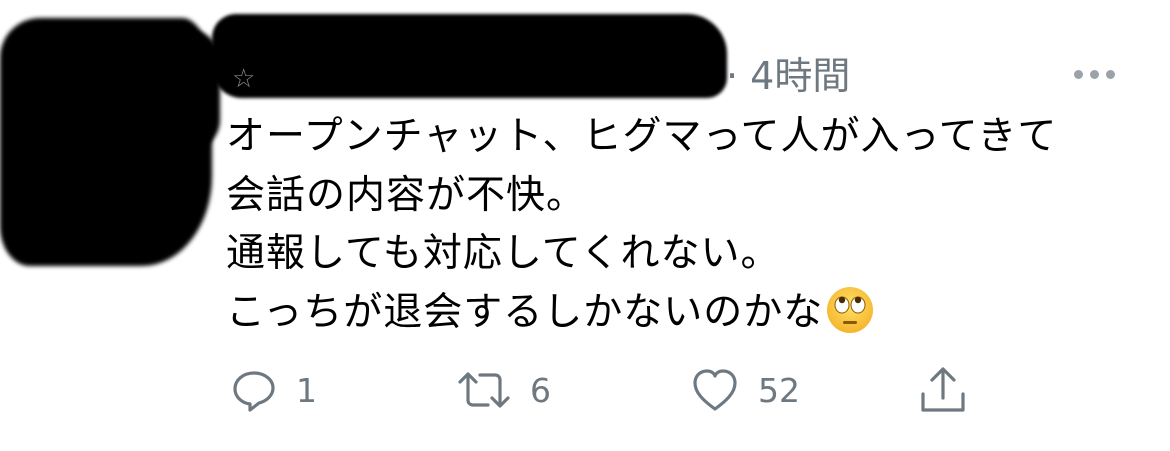 Image resolution: width=1170 pixels, height=451 pixels. I want to click on tweet-timestamp: · 4時間, so click(788, 76).